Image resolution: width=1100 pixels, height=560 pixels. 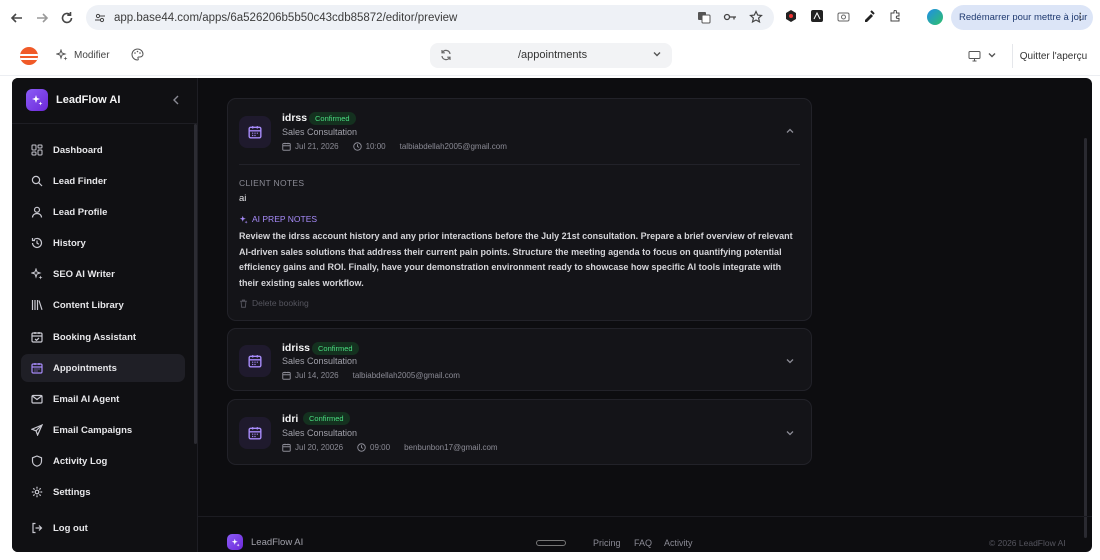 I want to click on bookmark-star-icon, so click(x=756, y=17).